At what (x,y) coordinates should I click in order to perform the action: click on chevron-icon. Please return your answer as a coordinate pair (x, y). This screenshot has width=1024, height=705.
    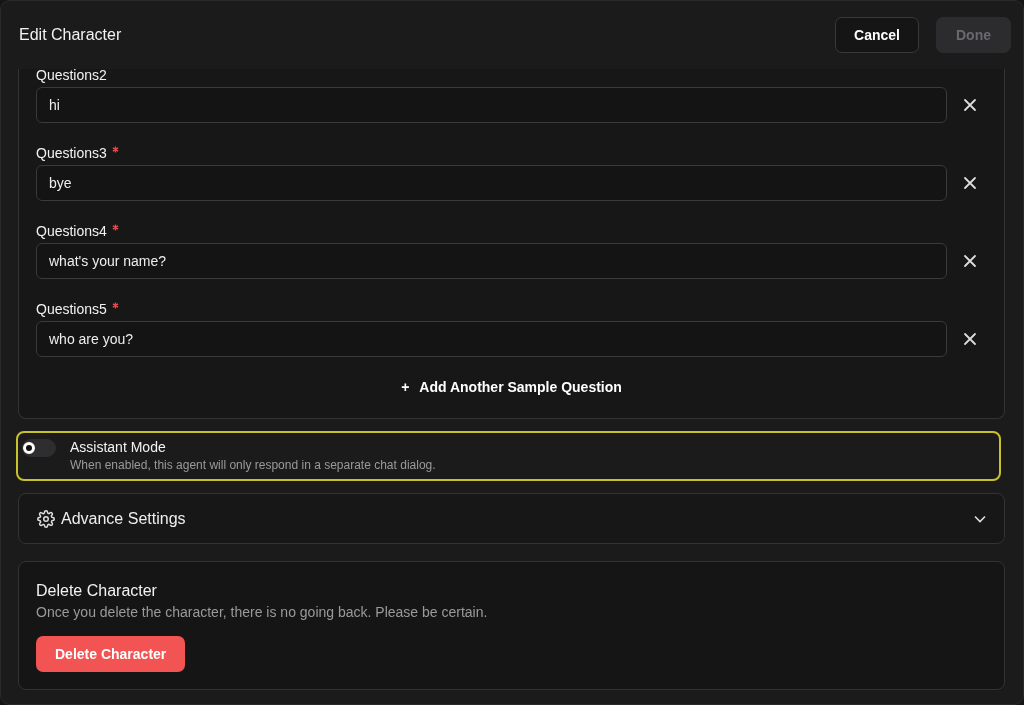
    Looking at the image, I should click on (980, 518).